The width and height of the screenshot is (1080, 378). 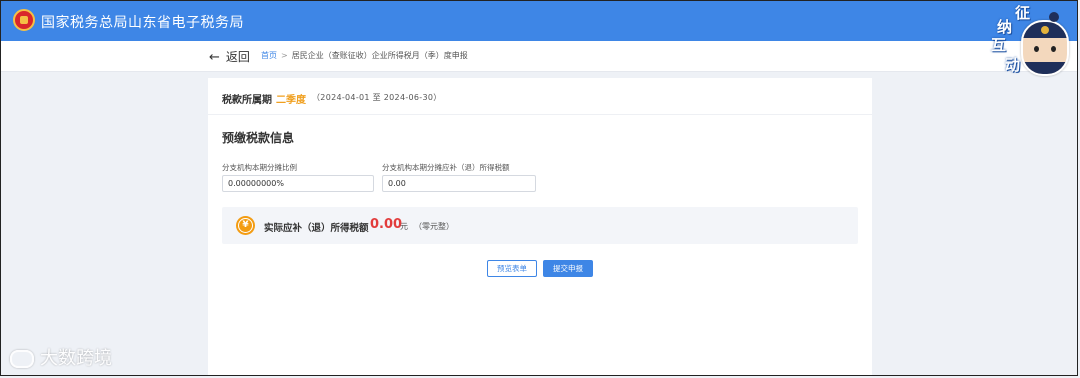 What do you see at coordinates (1023, 13) in the screenshot?
I see `badge-char-1: 征` at bounding box center [1023, 13].